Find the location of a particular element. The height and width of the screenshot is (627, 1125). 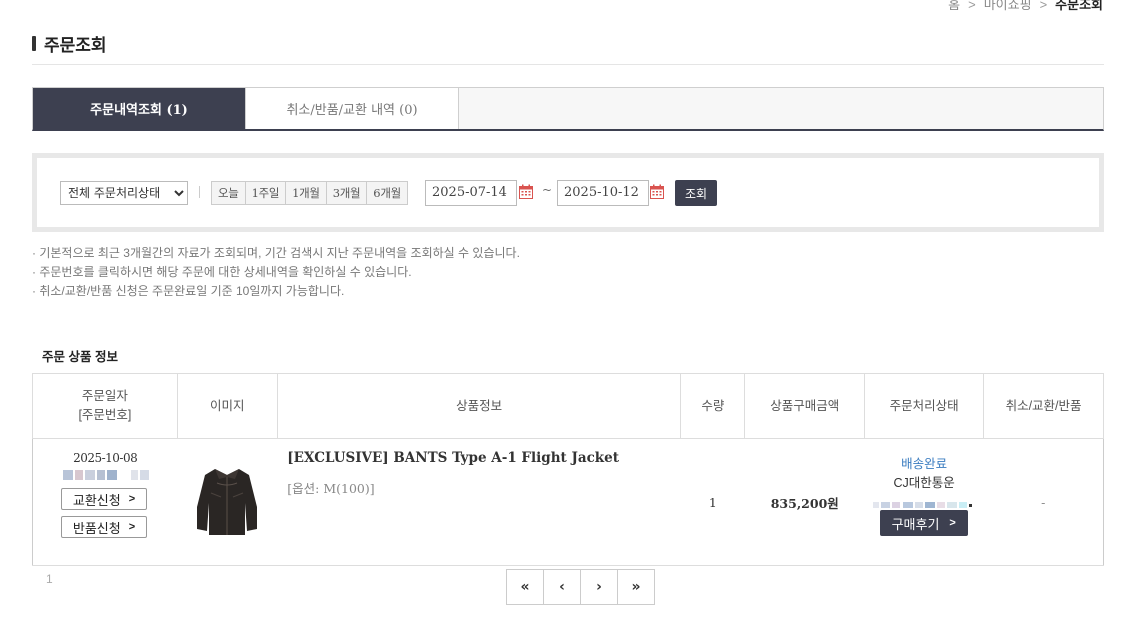

header-order-date: 주문일자 [주문번호] is located at coordinates (105, 406).